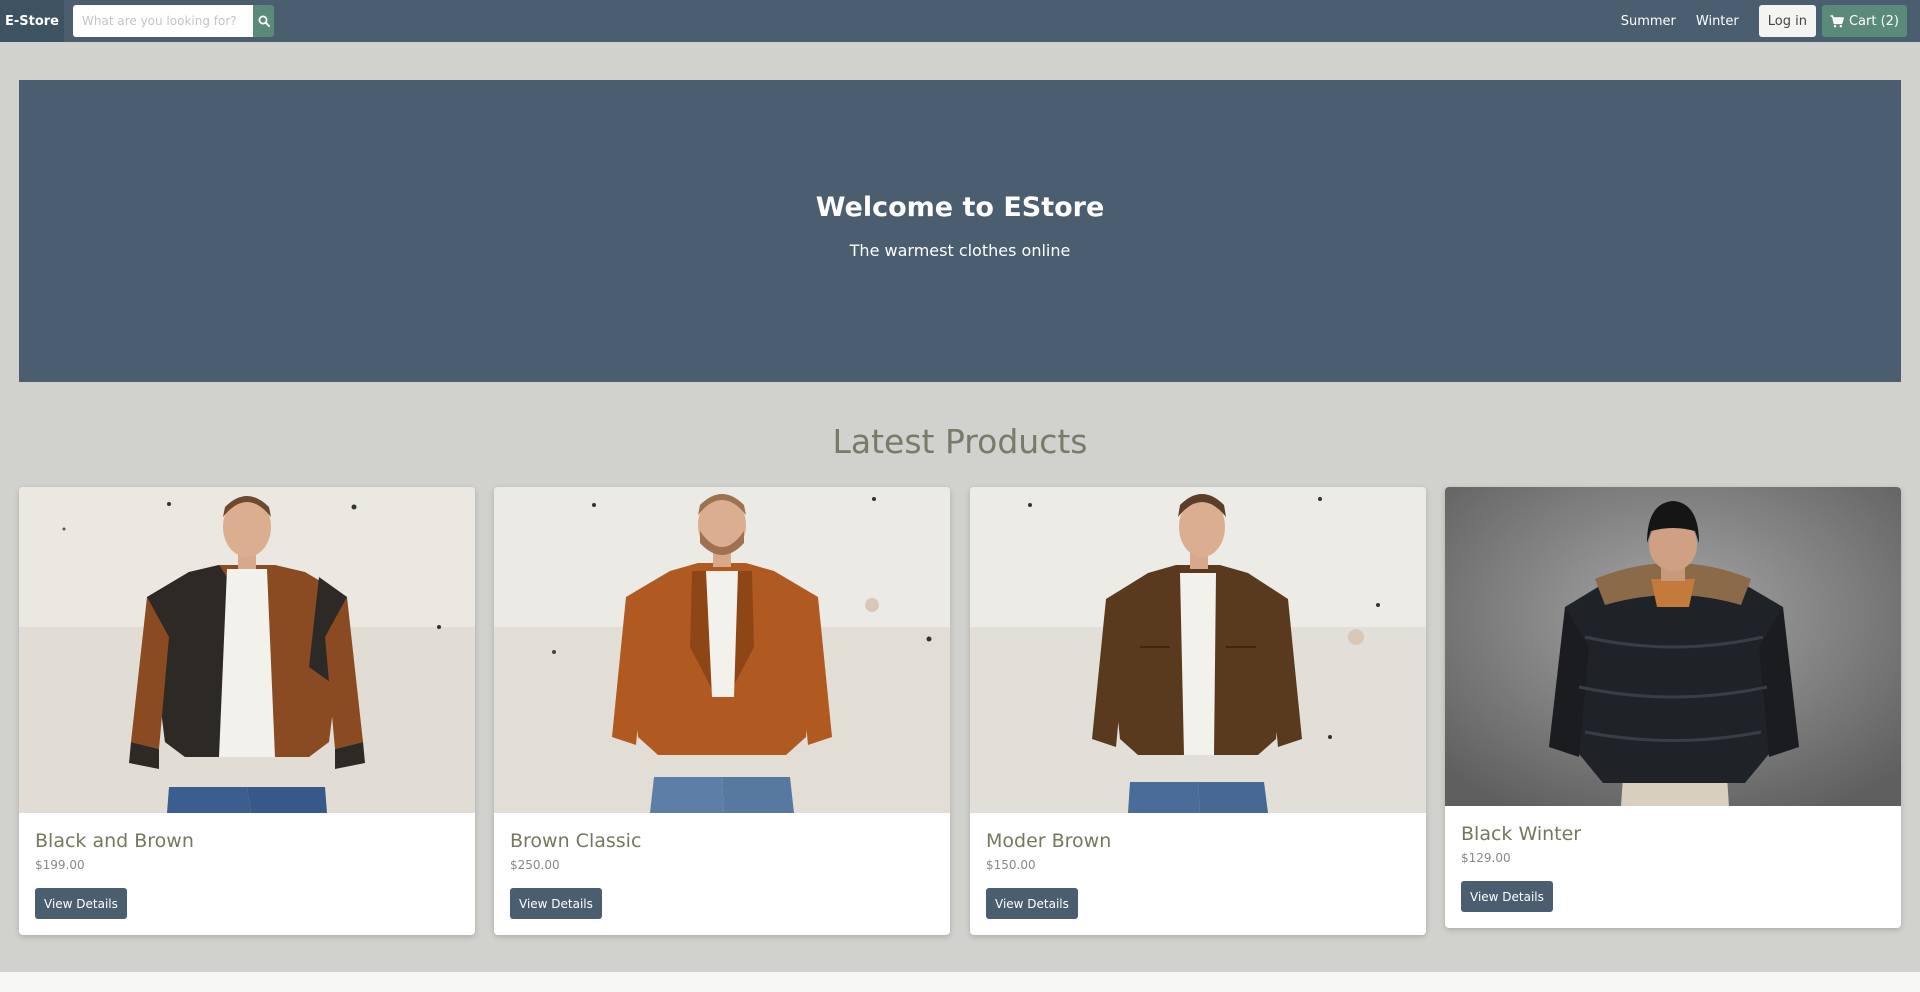 The image size is (1920, 992). What do you see at coordinates (960, 207) in the screenshot?
I see `hero-title: Welcome to EStore` at bounding box center [960, 207].